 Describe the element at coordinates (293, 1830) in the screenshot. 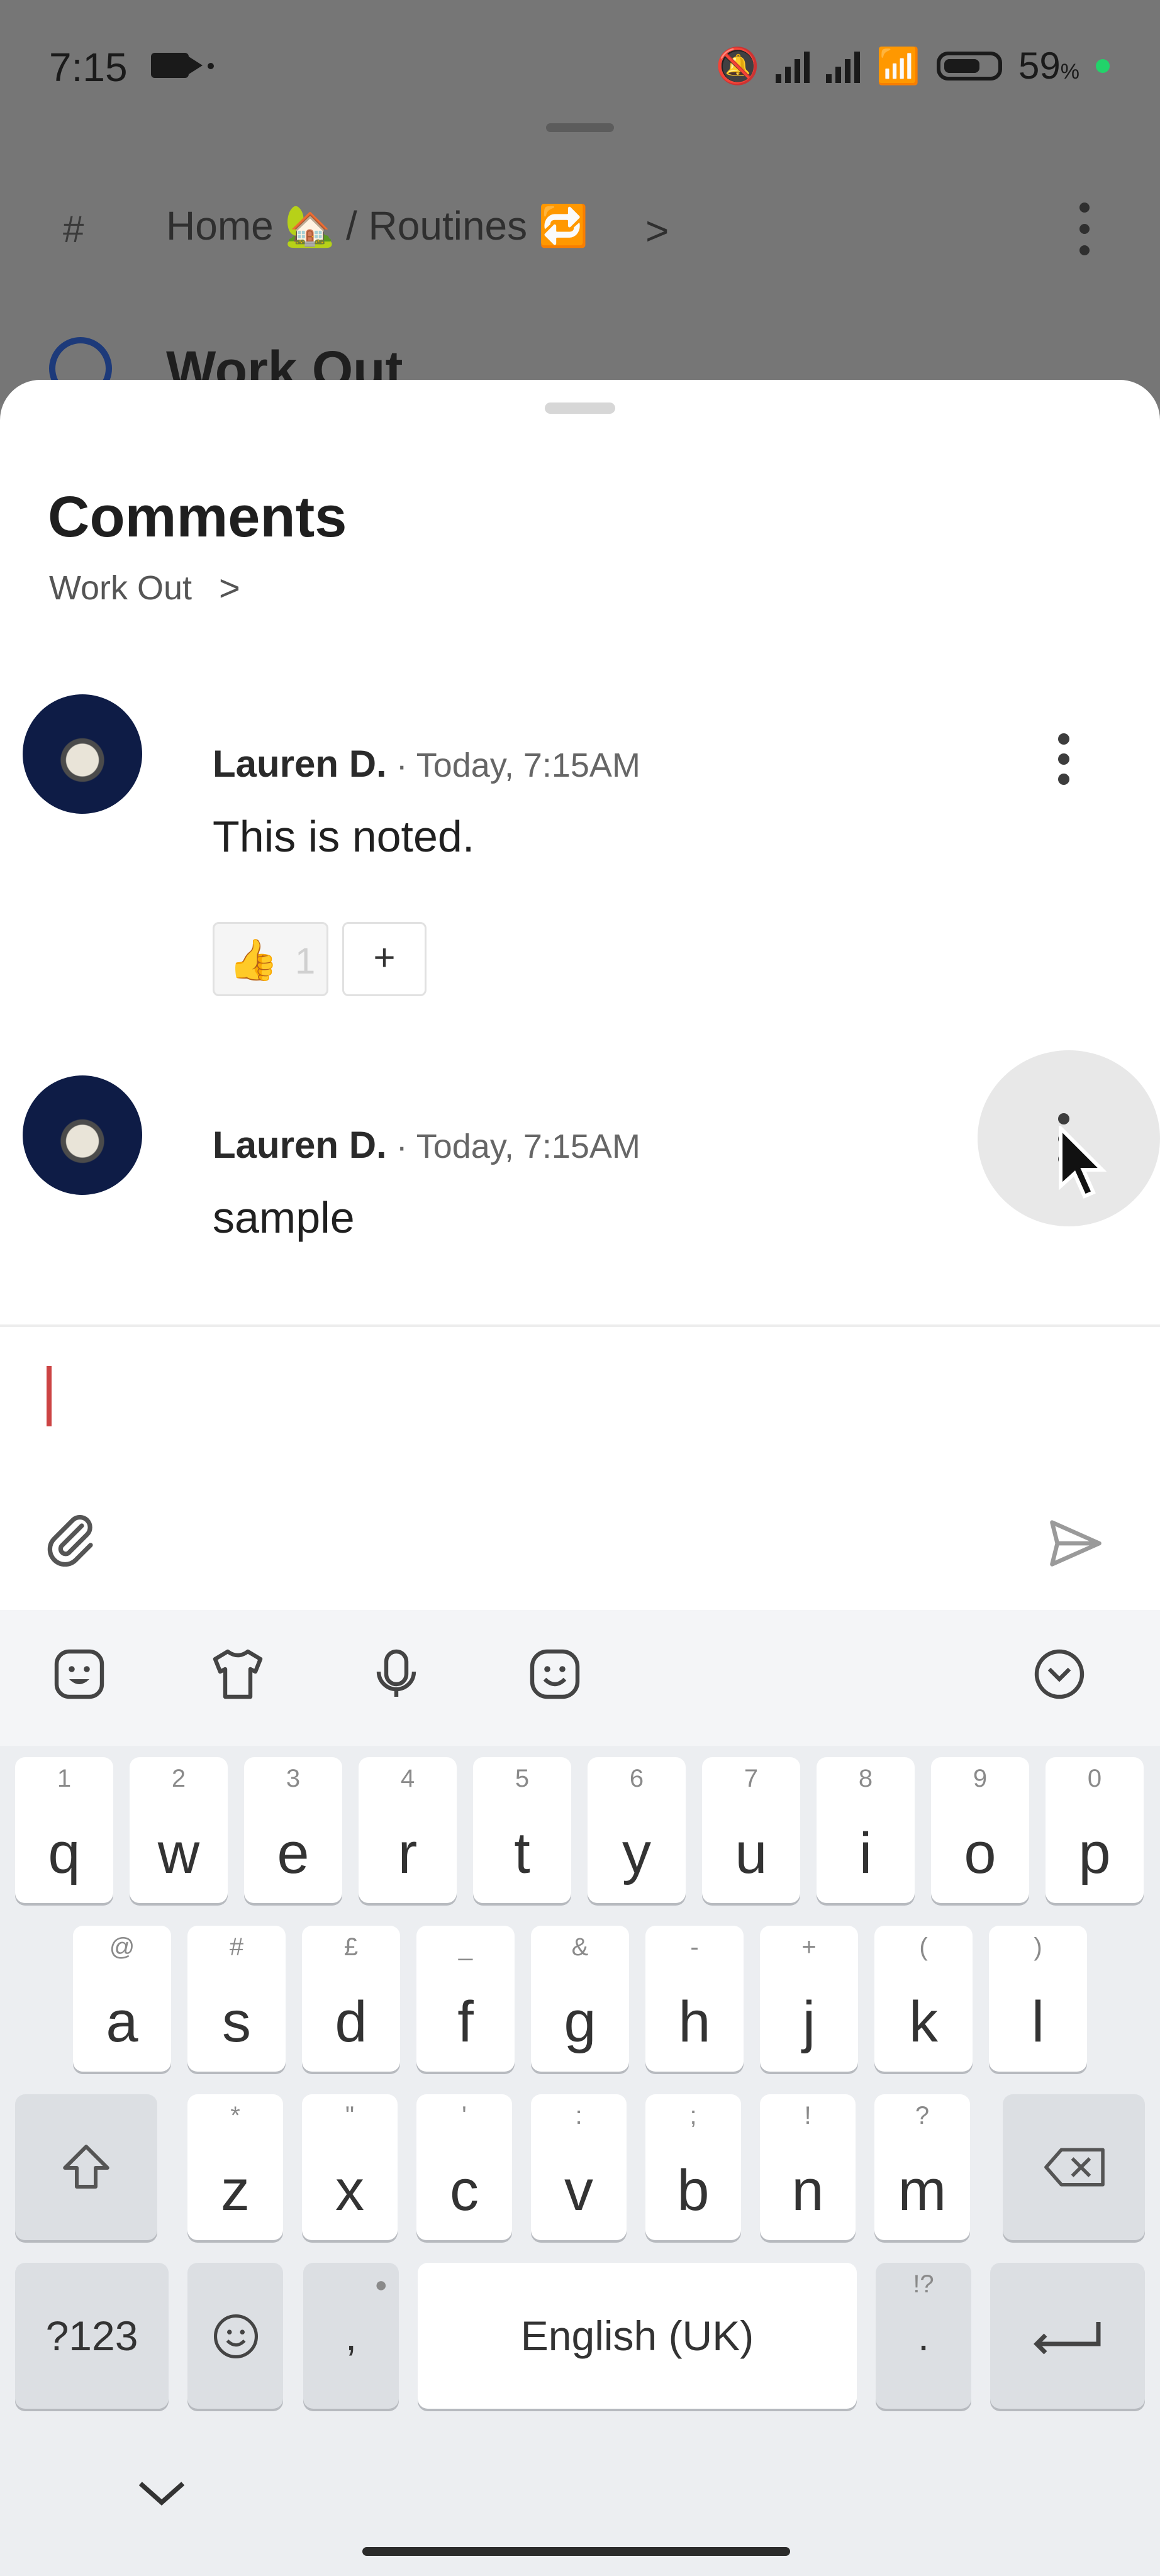

I see `key-e: 3e` at that location.